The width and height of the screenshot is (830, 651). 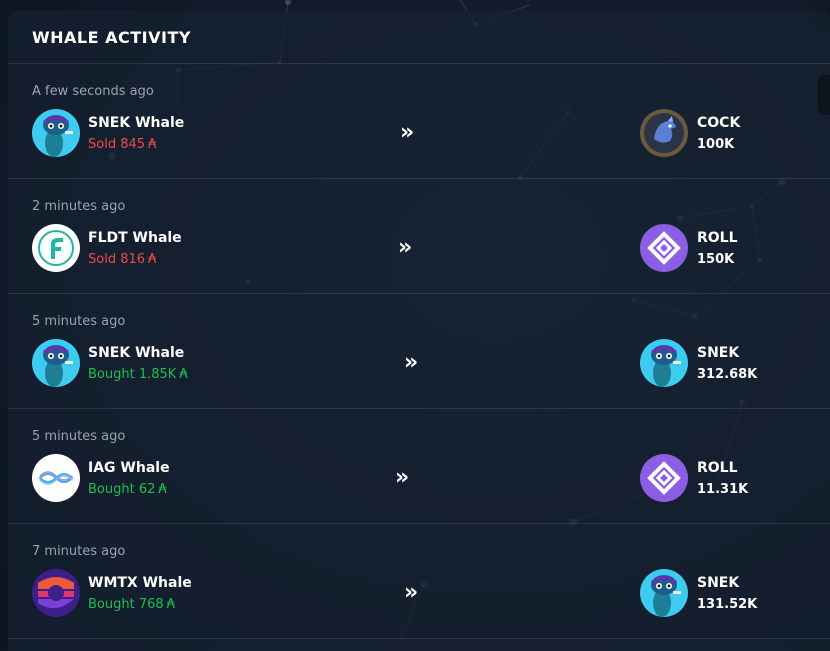 What do you see at coordinates (140, 583) in the screenshot?
I see `whale-name: WMTX Whale` at bounding box center [140, 583].